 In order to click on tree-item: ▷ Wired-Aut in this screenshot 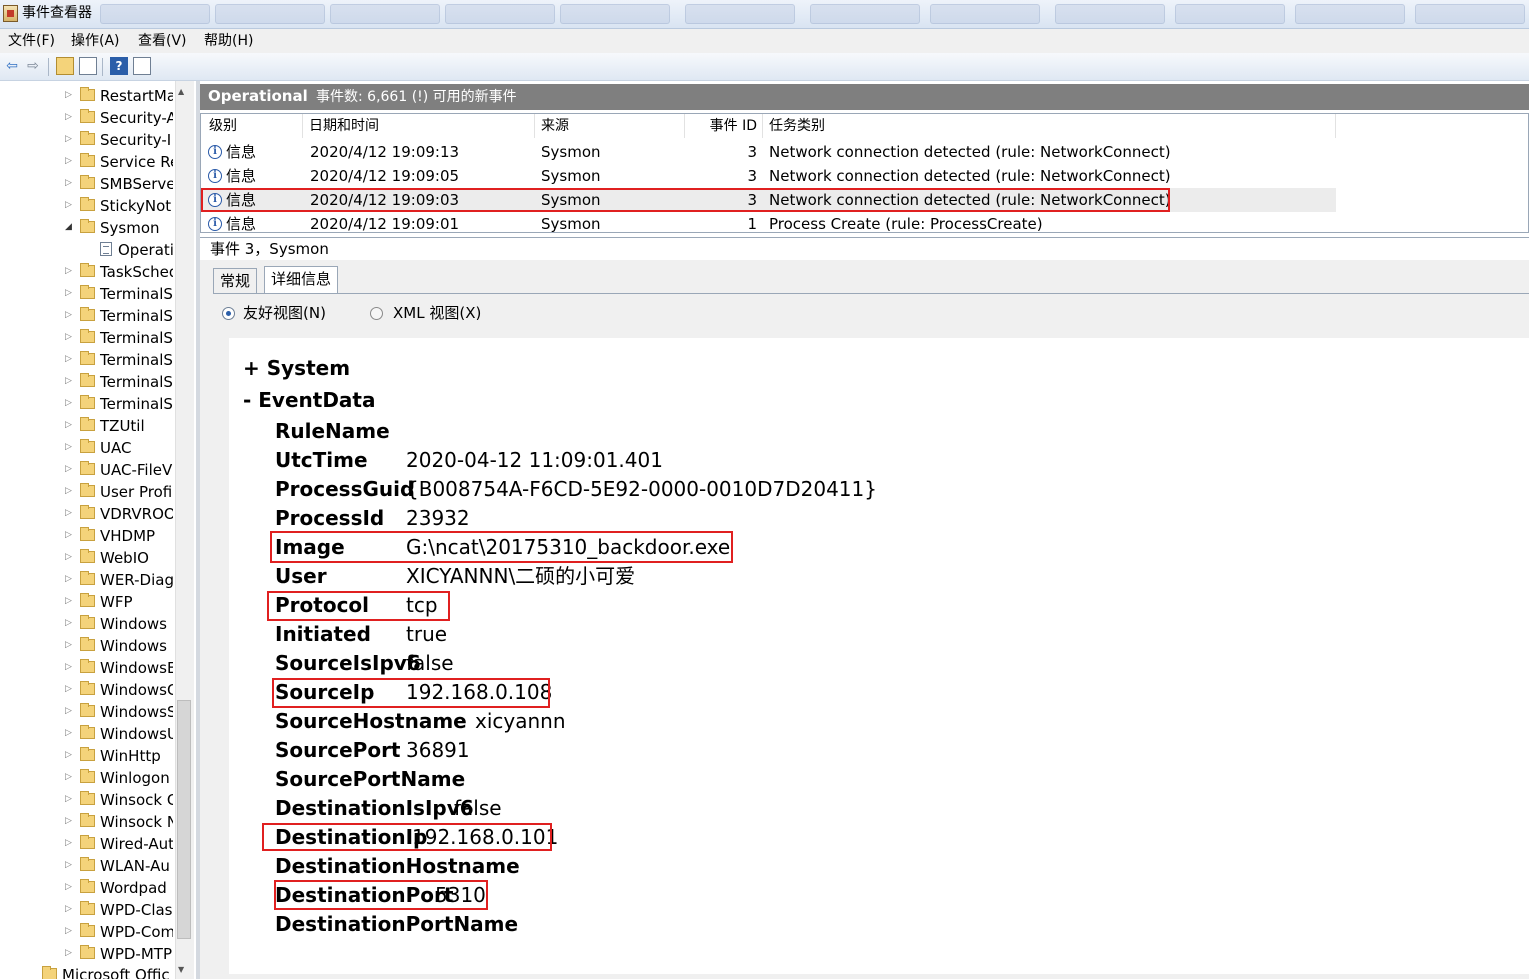, I will do `click(86, 844)`.